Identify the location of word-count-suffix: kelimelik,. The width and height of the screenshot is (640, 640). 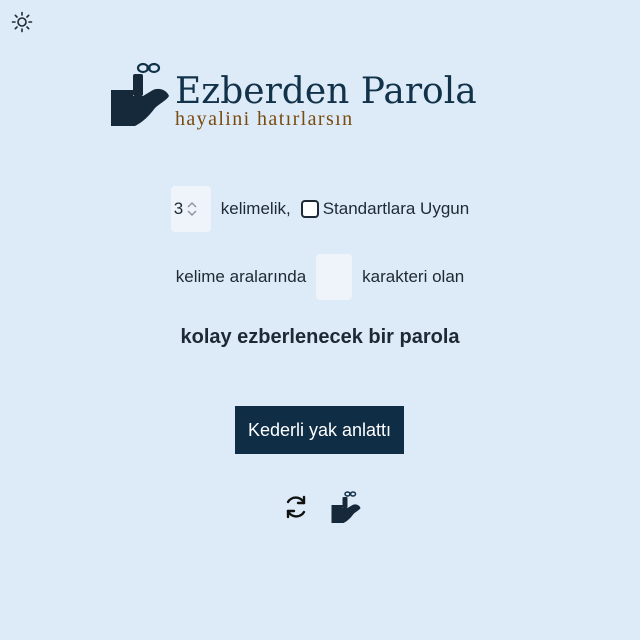
(255, 208).